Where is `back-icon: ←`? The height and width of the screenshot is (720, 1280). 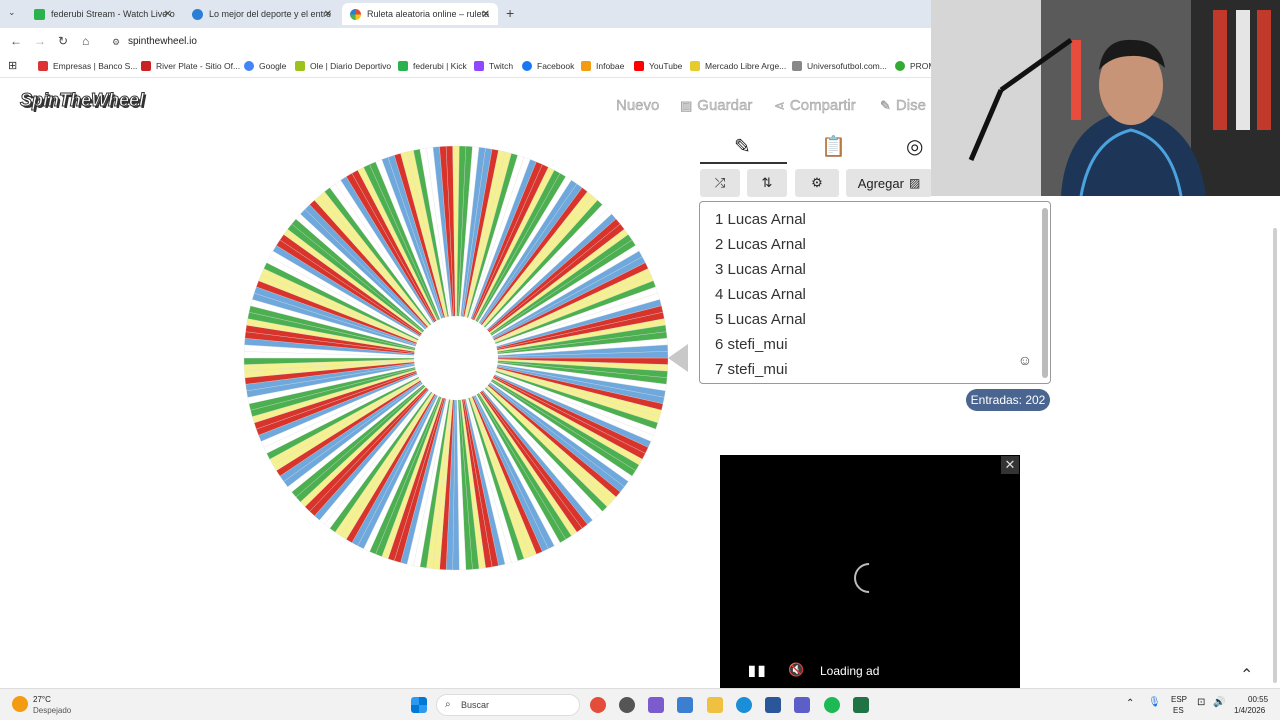
back-icon: ← is located at coordinates (16, 41).